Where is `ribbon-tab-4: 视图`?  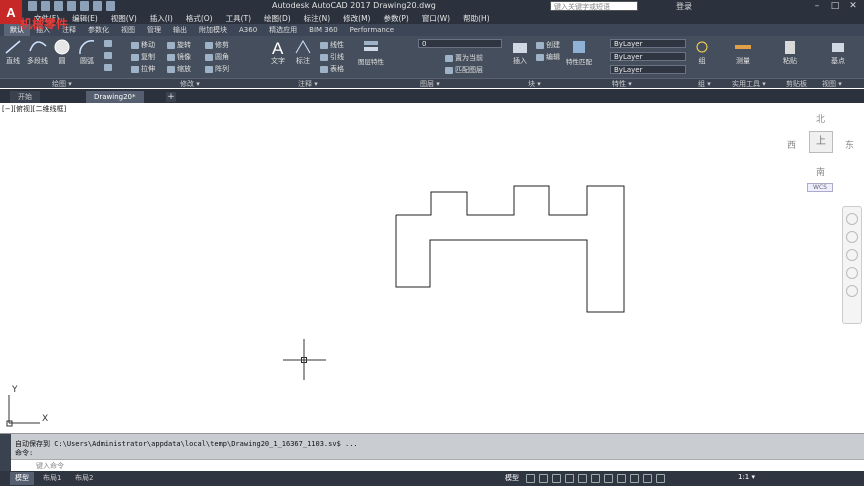 ribbon-tab-4: 视图 is located at coordinates (128, 30).